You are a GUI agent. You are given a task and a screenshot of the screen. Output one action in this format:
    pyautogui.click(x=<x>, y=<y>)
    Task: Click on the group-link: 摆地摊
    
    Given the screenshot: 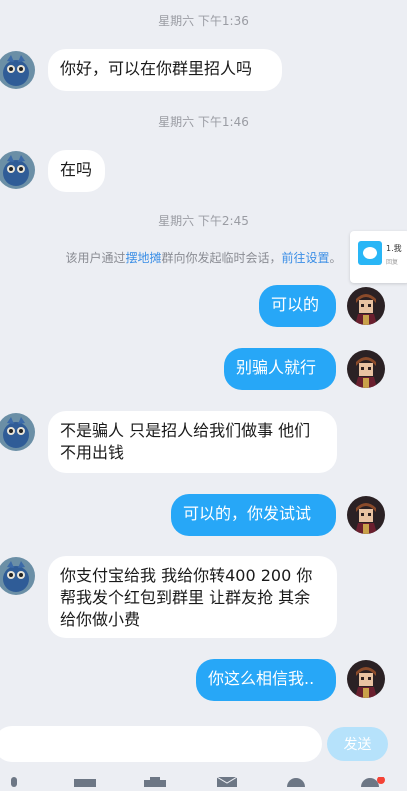 What is the action you would take?
    pyautogui.click(x=143, y=258)
    